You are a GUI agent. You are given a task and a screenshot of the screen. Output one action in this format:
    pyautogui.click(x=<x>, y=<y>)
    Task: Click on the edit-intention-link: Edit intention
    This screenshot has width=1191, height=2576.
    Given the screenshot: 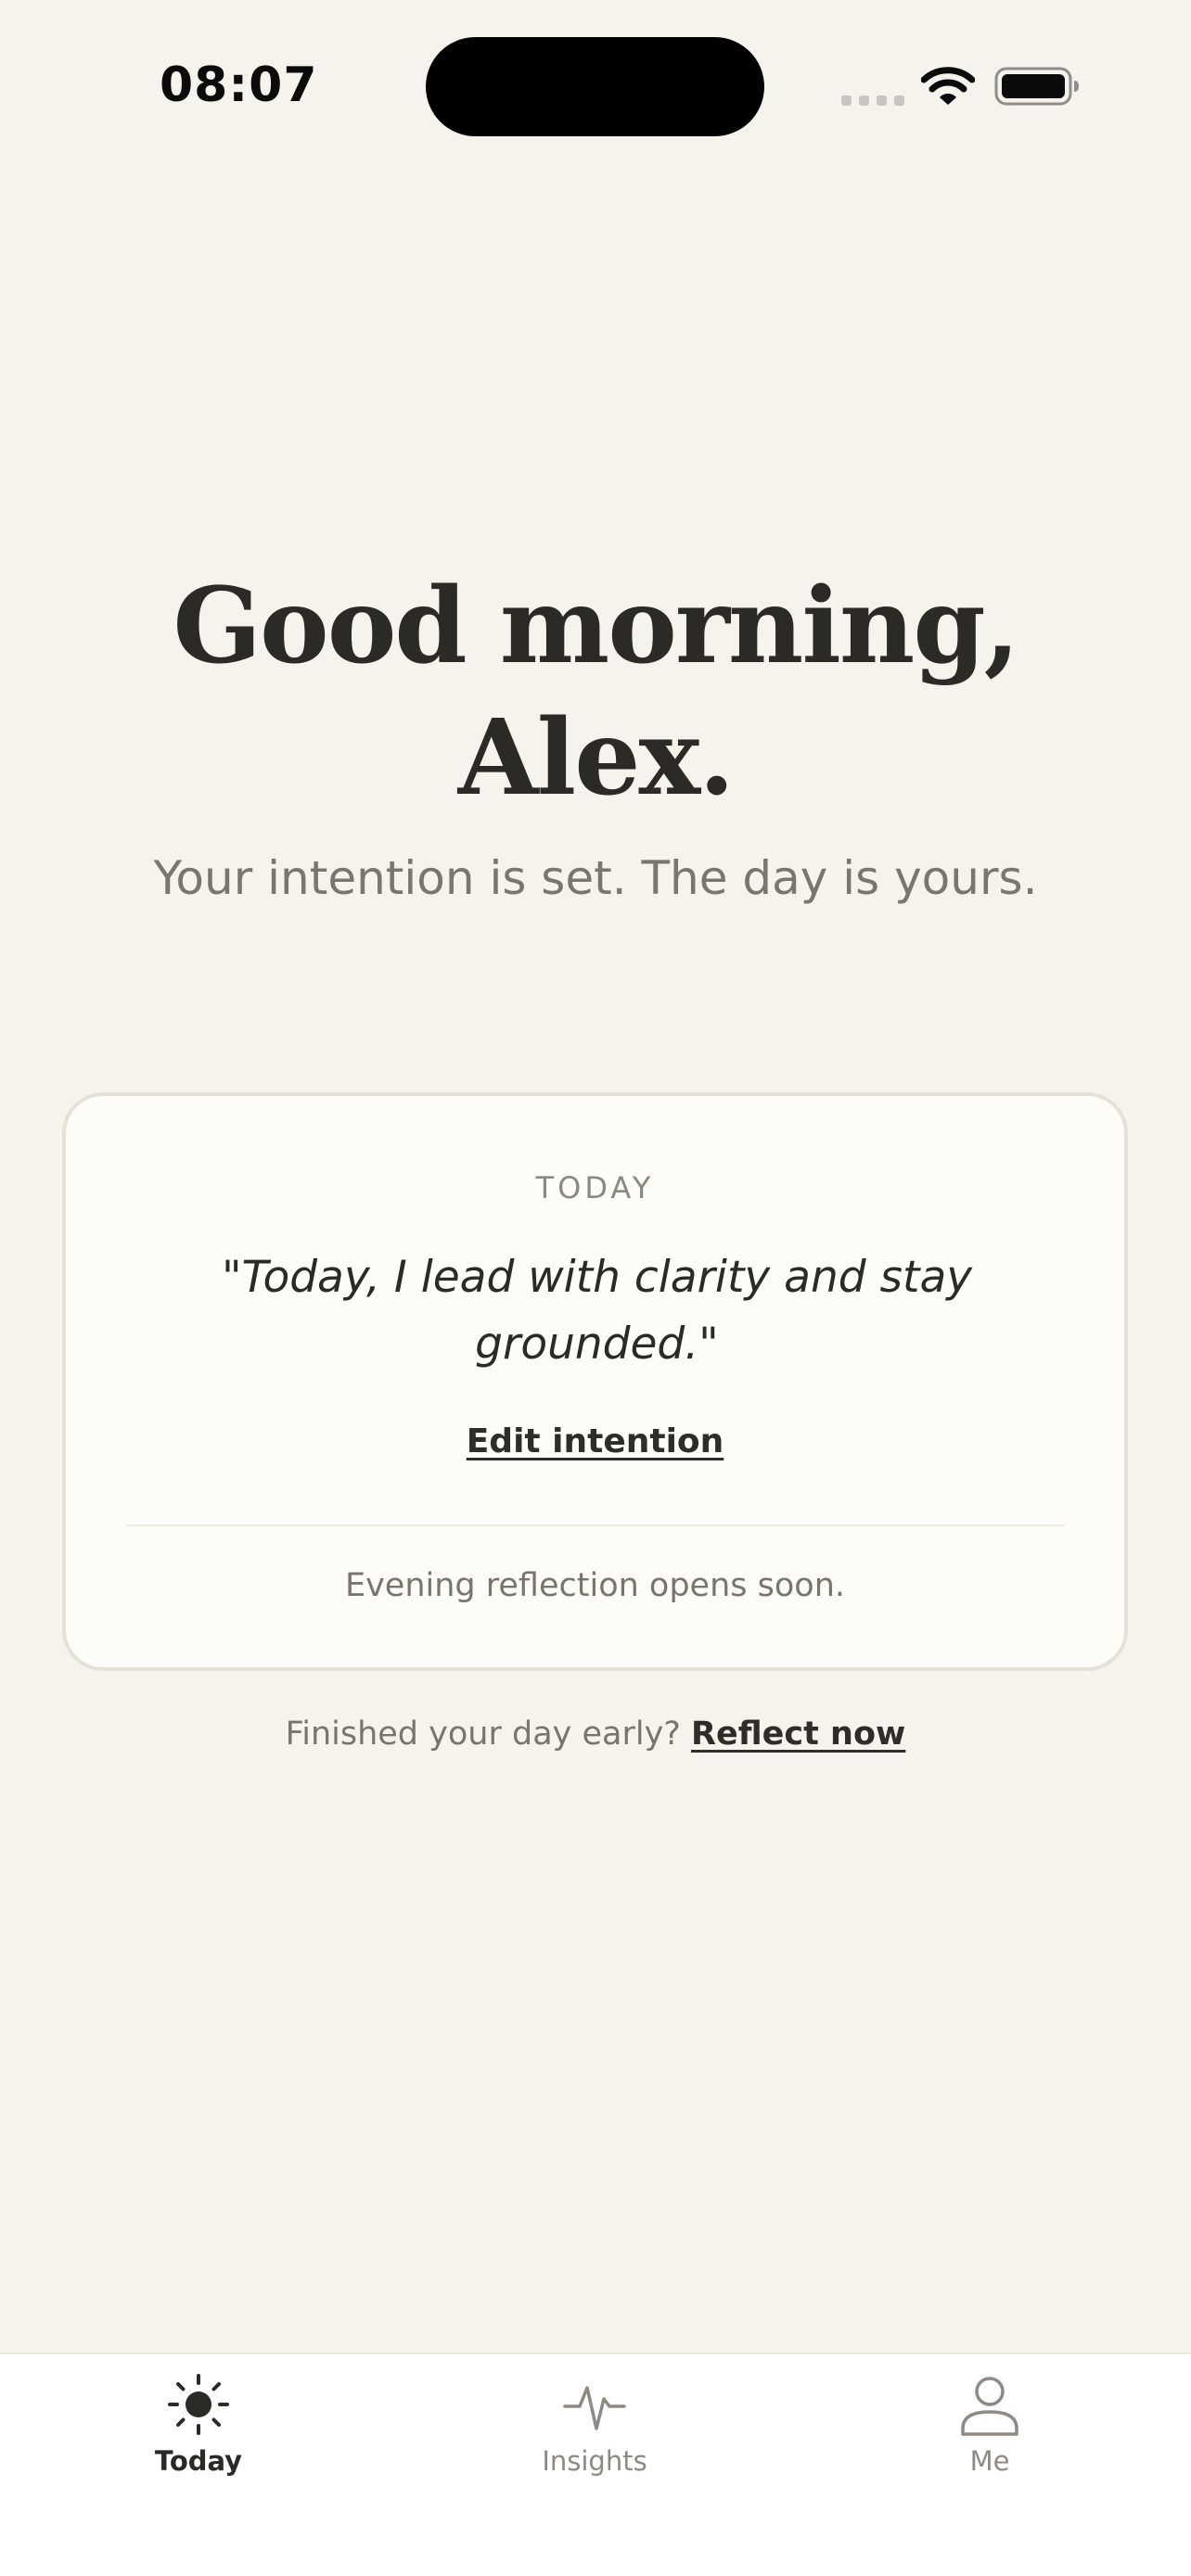 What is the action you would take?
    pyautogui.click(x=595, y=1441)
    